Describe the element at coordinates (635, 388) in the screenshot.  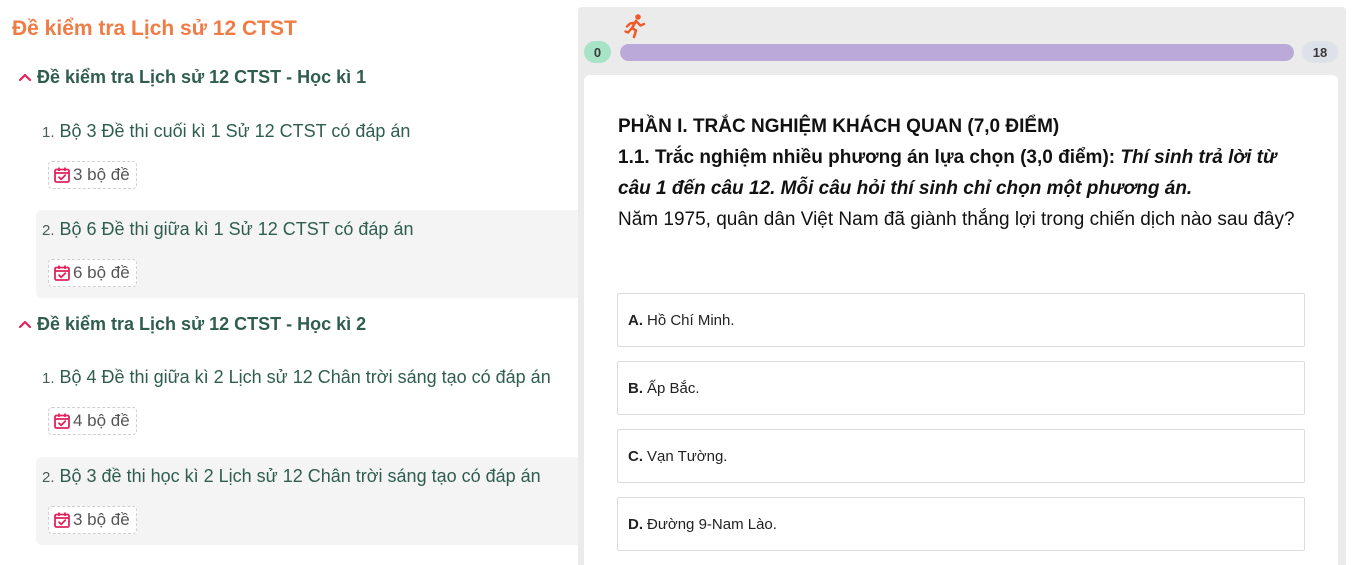
I see `option-letter: B.` at that location.